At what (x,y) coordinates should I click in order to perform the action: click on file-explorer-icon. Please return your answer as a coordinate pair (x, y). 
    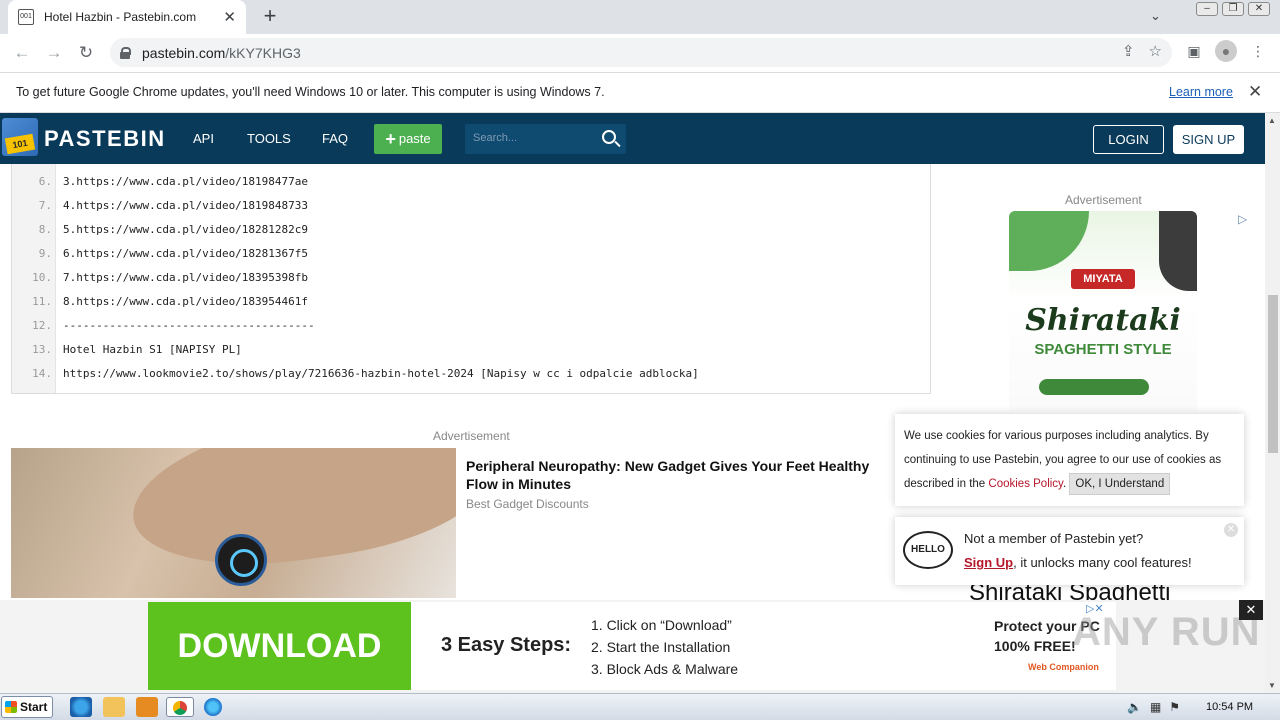
    Looking at the image, I should click on (114, 707).